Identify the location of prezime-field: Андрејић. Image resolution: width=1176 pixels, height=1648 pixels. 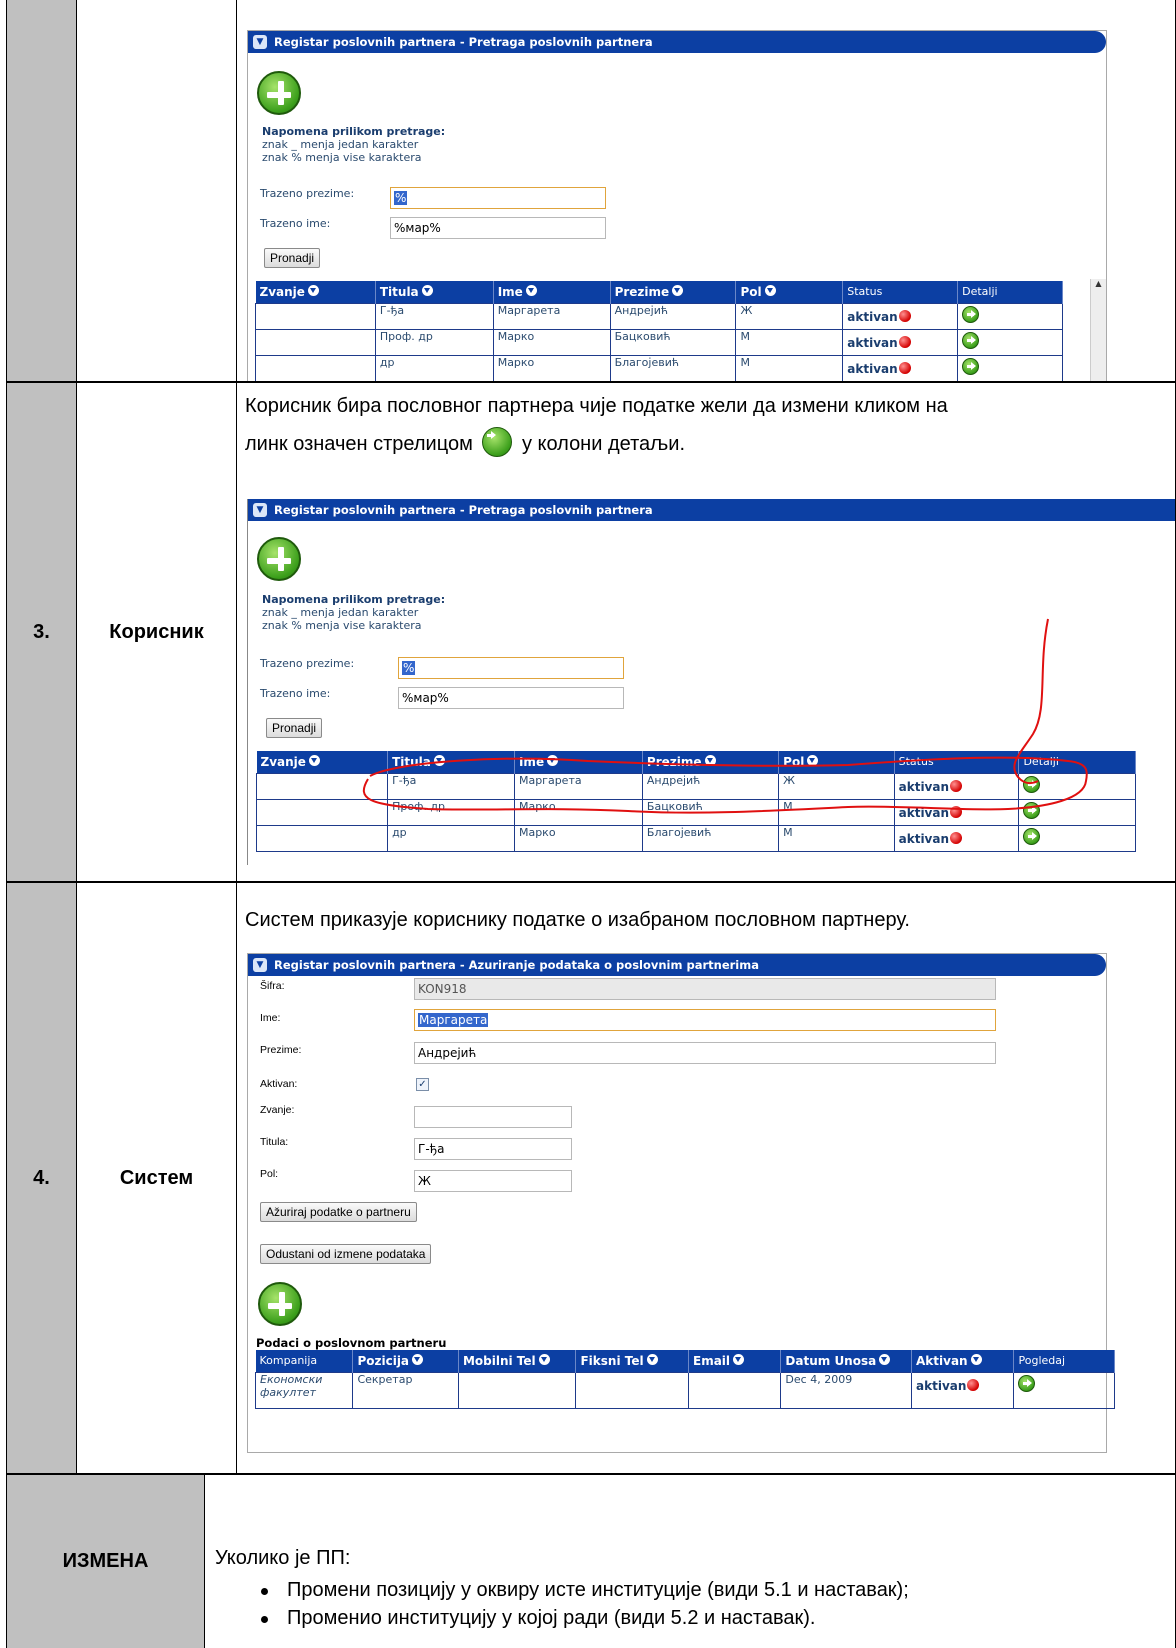
(705, 1053).